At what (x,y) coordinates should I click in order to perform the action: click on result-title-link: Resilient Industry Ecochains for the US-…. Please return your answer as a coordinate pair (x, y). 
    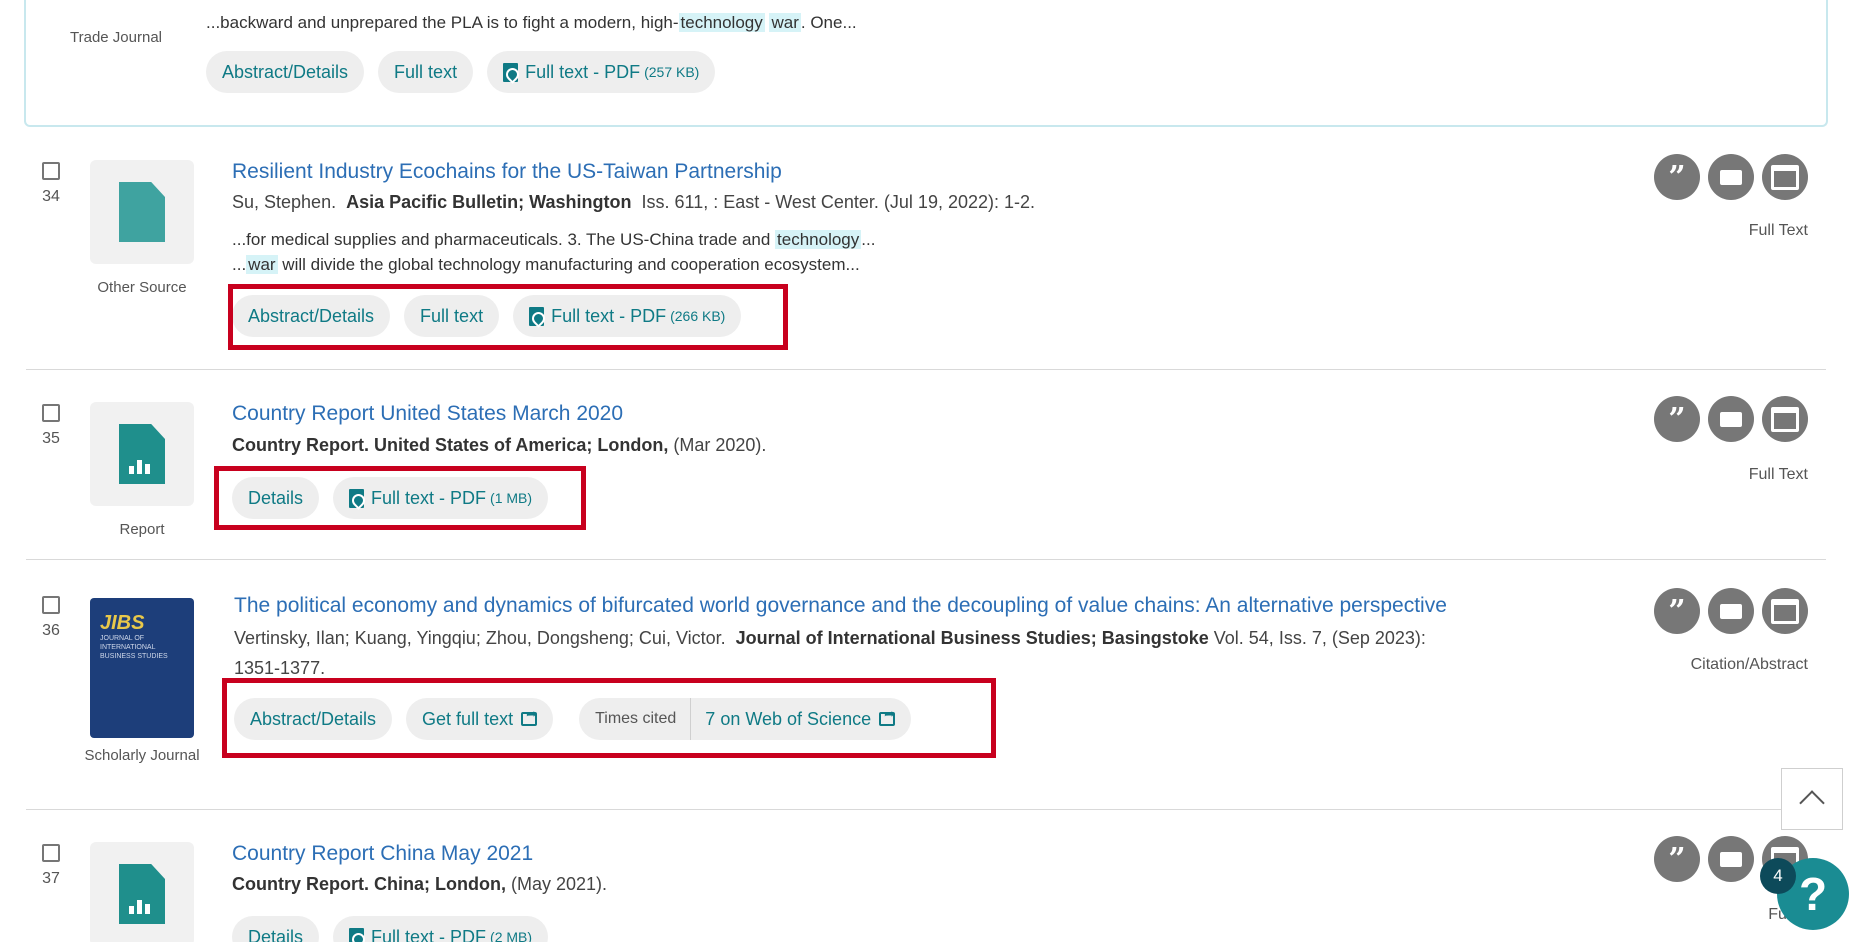
    Looking at the image, I should click on (507, 172).